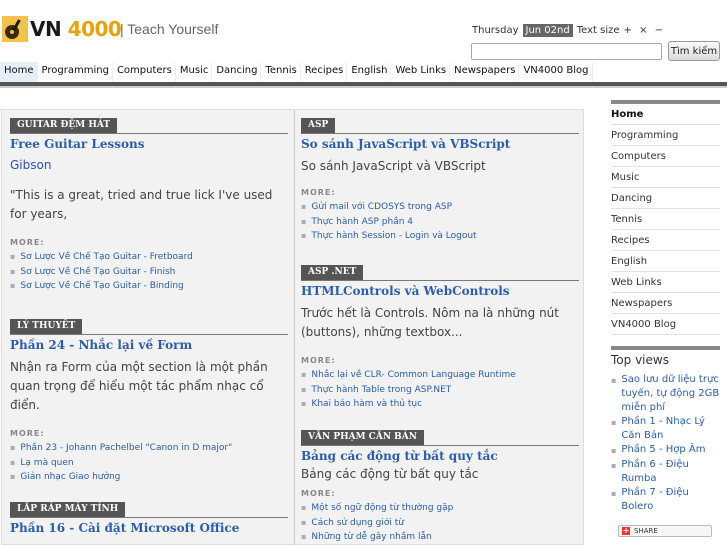  I want to click on list-item: ▪ Sơ Lược Về Chế Tạo Guitar - Fretboard, so click(149, 257).